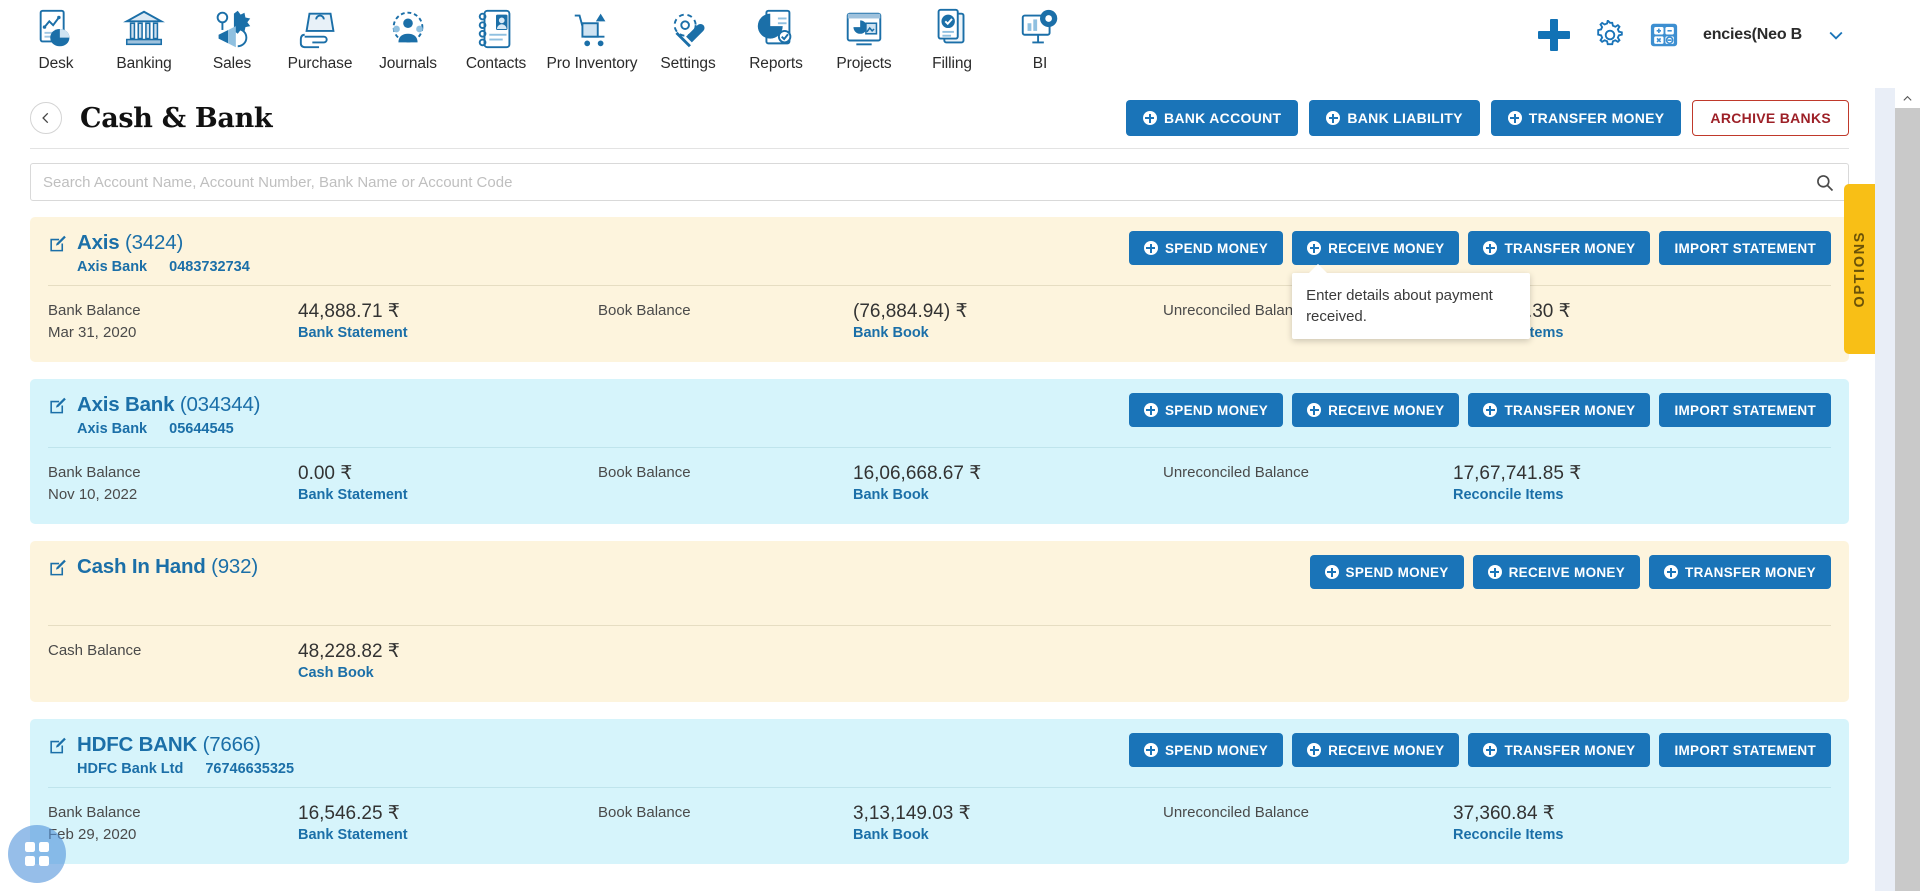  What do you see at coordinates (592, 43) in the screenshot?
I see `nav-item-pro-inventory: Pro Inventory` at bounding box center [592, 43].